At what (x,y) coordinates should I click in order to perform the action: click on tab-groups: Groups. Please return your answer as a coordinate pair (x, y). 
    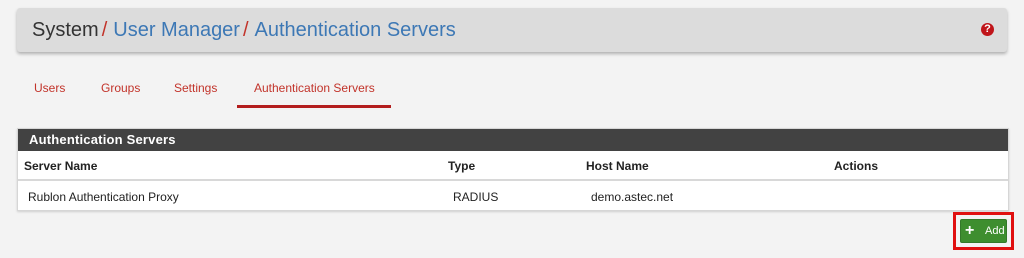
    Looking at the image, I should click on (120, 88).